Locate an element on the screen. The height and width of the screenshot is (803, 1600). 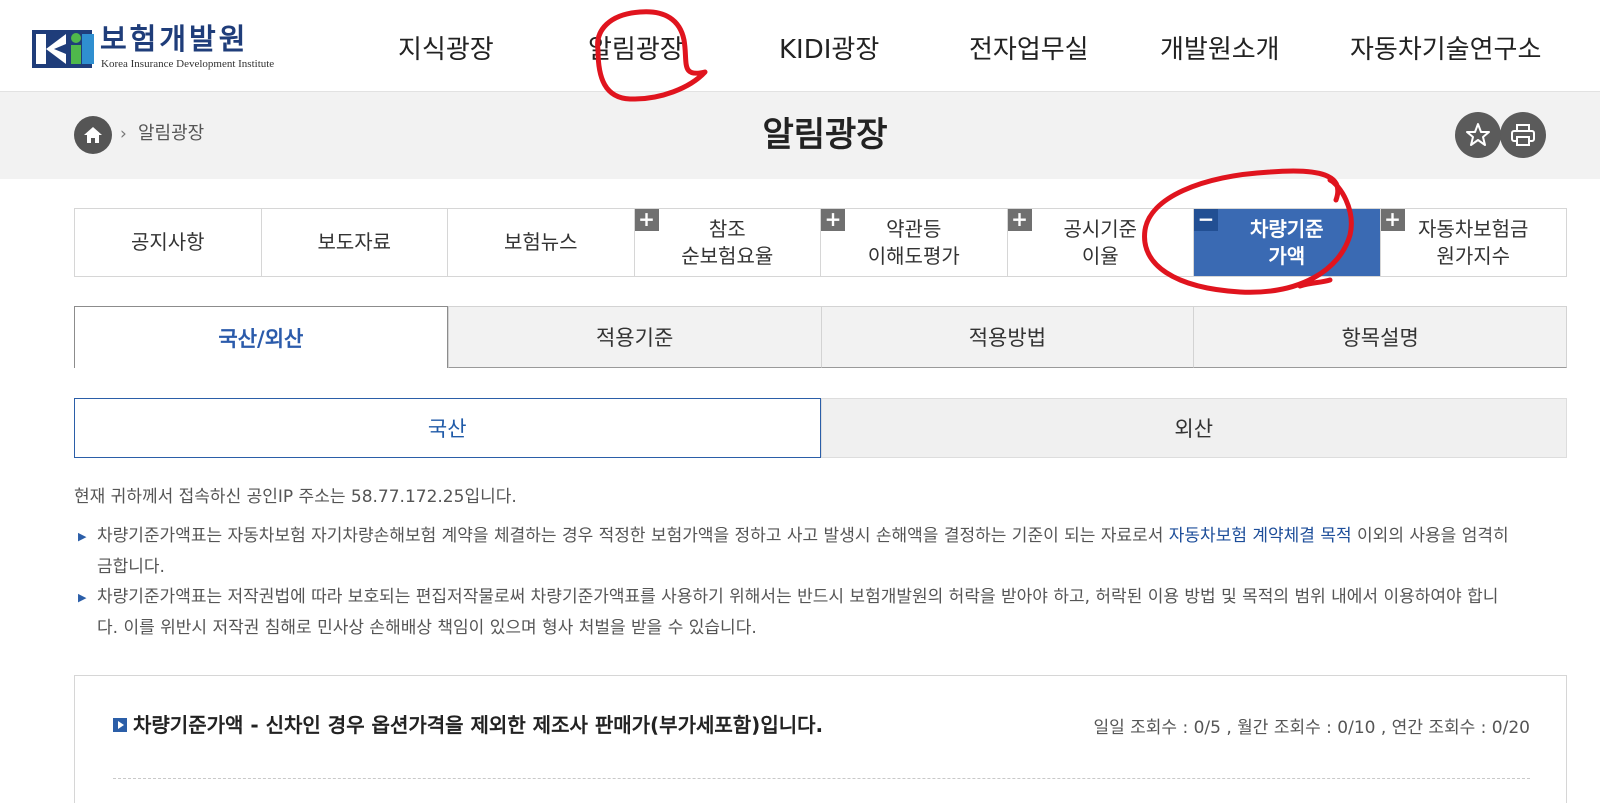
nav-auto-research: 자동차기술연구소 is located at coordinates (1445, 50).